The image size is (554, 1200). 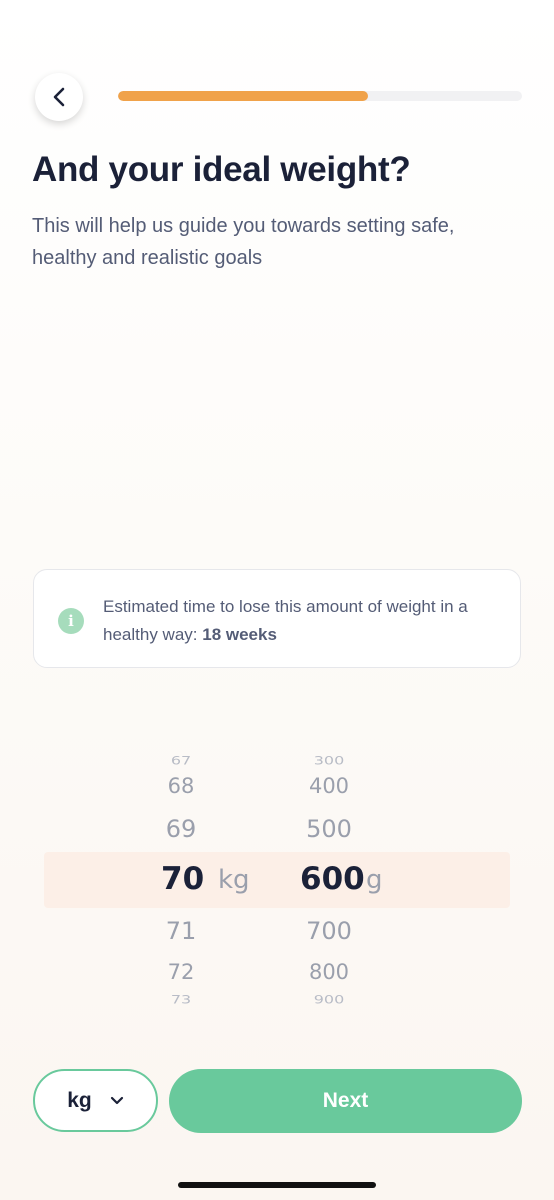 I want to click on progress-bar-fill, so click(x=243, y=96).